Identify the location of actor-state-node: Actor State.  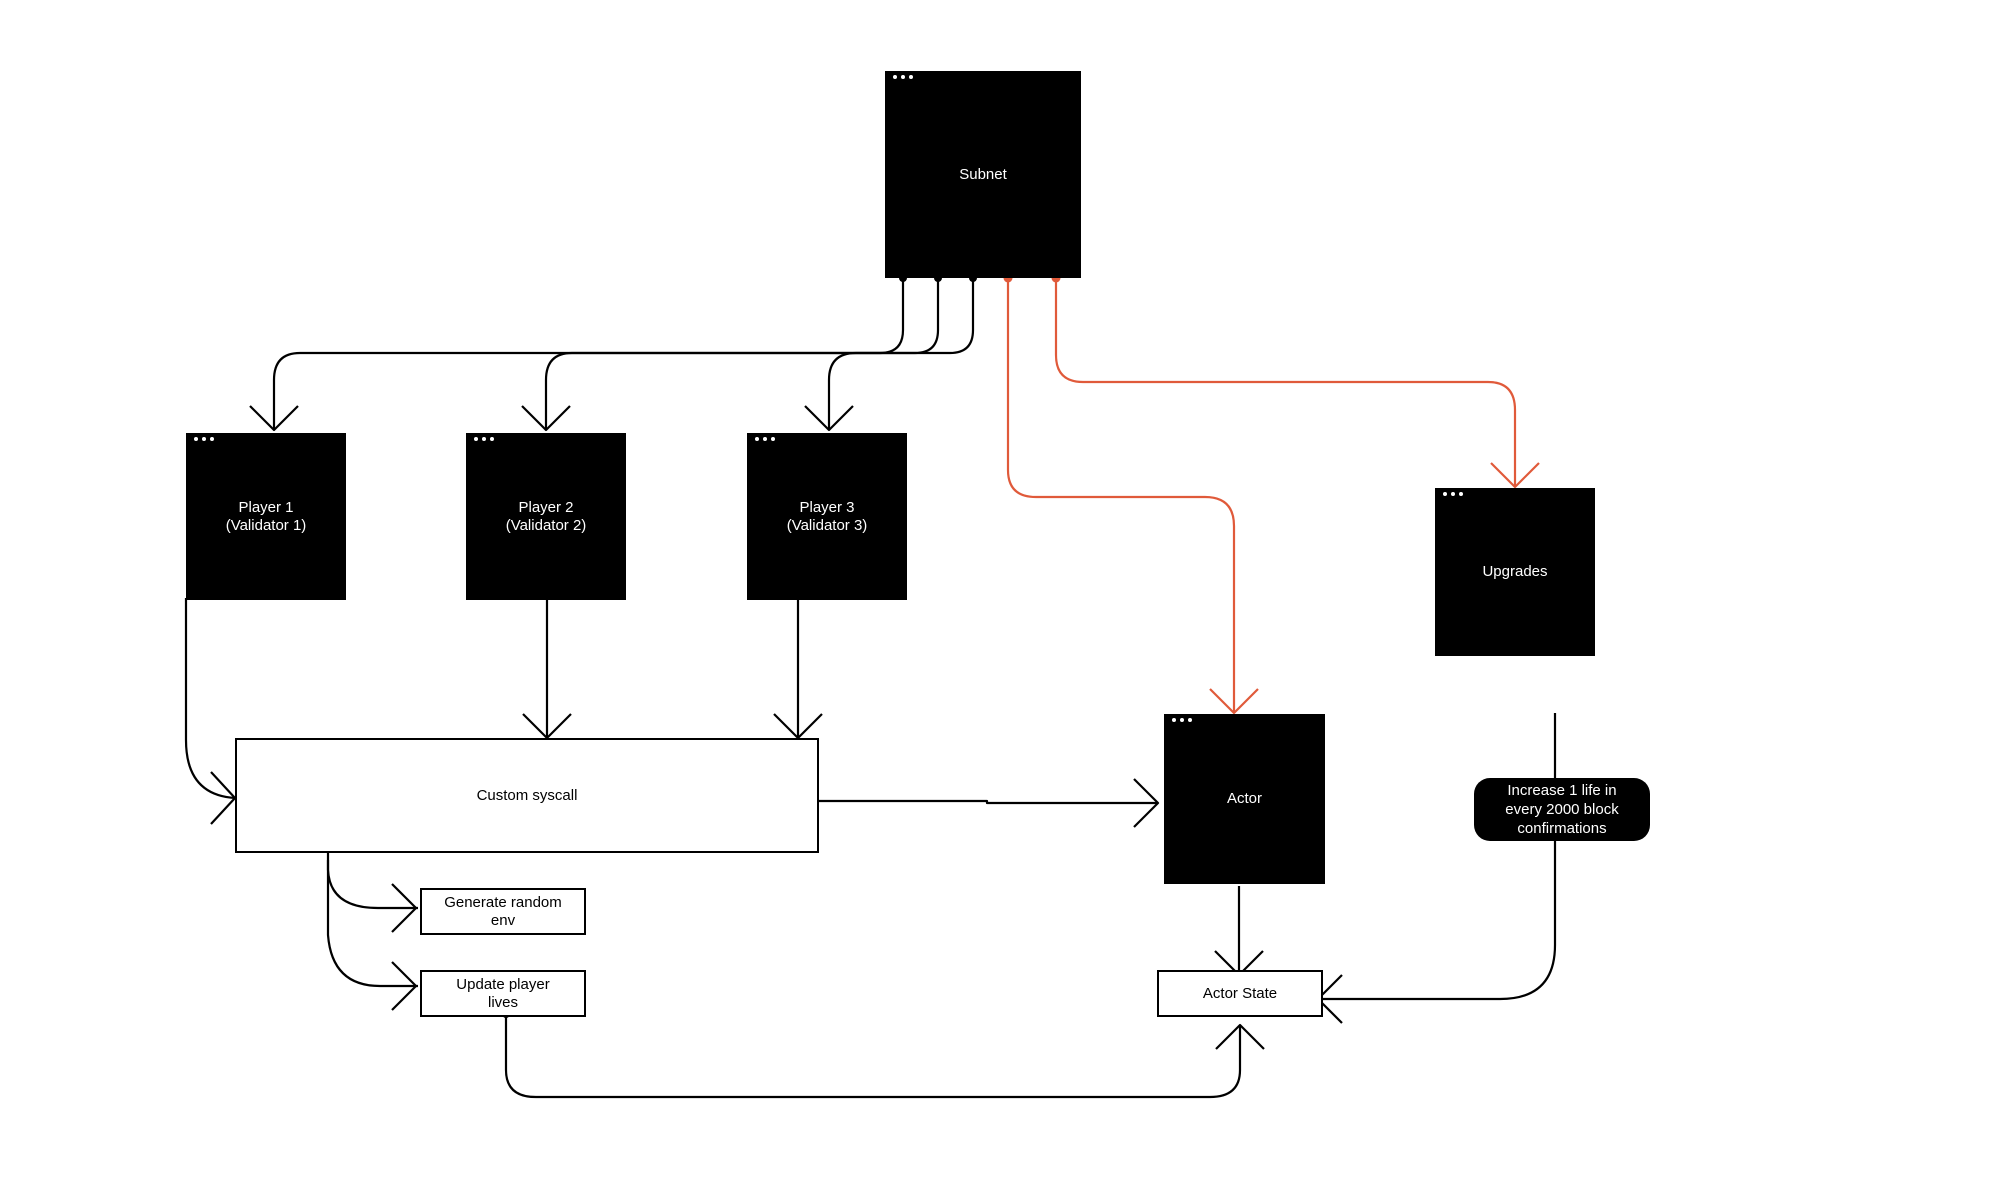
(1240, 993).